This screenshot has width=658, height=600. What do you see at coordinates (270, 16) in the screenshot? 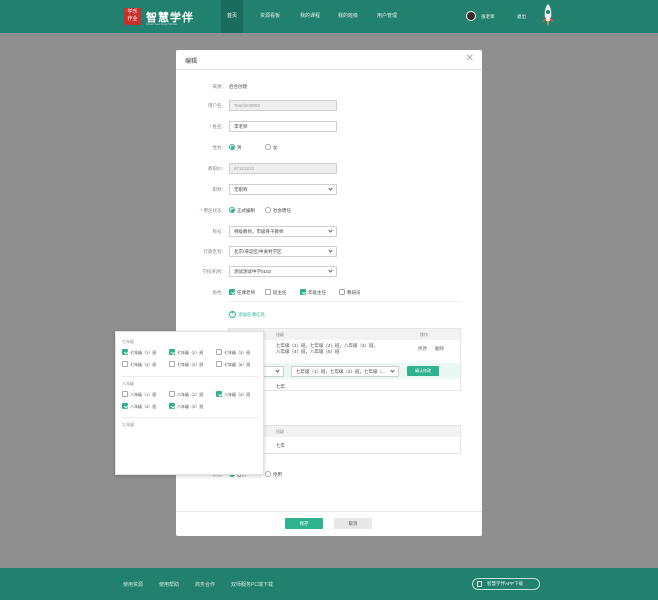
I see `nav-item-resources: 资源看板` at bounding box center [270, 16].